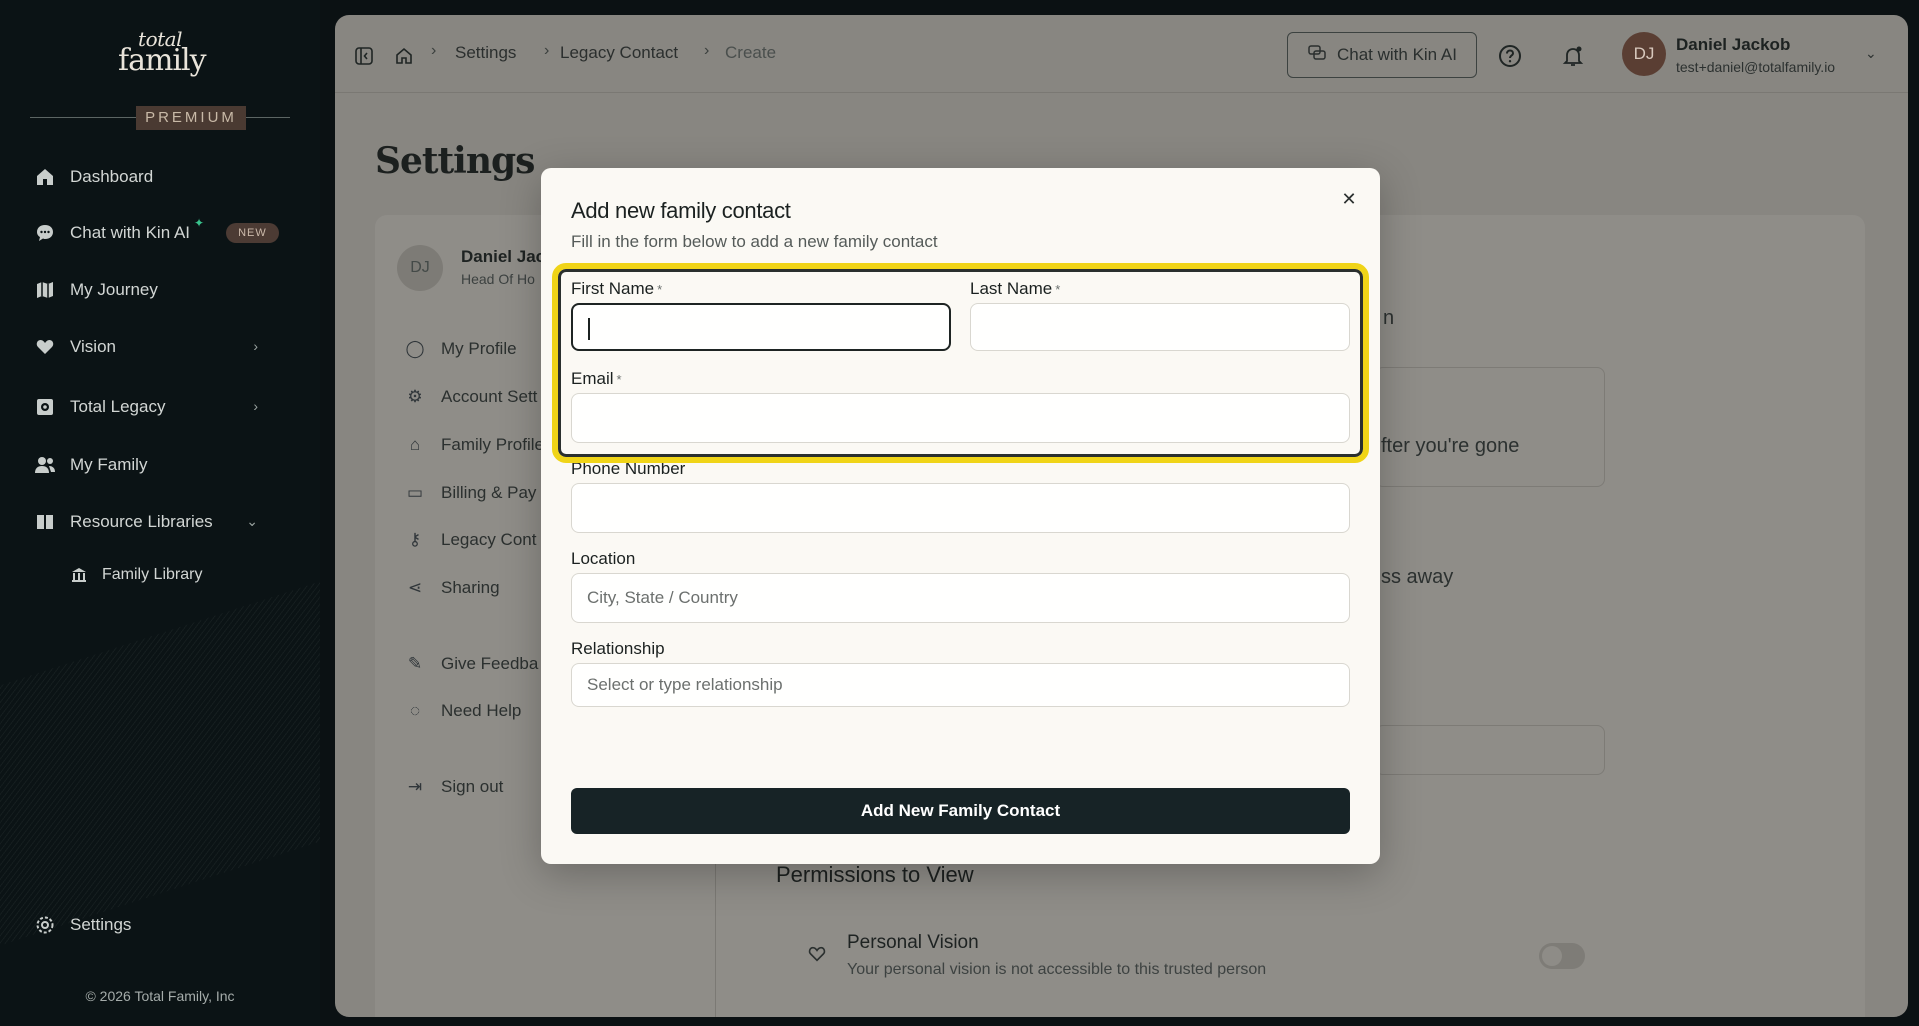  What do you see at coordinates (470, 493) in the screenshot?
I see `settings-menu-billing: ▭ Billing & Pay` at bounding box center [470, 493].